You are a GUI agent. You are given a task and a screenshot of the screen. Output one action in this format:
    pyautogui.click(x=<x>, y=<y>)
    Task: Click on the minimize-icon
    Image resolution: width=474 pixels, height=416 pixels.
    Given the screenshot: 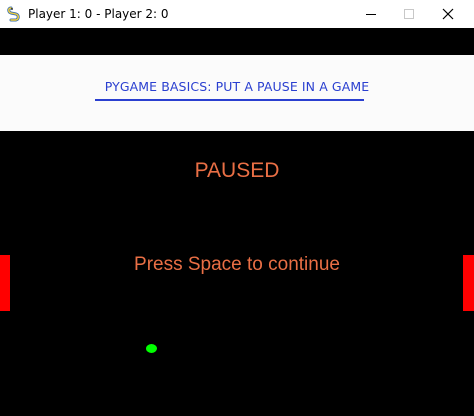 What is the action you would take?
    pyautogui.click(x=371, y=14)
    